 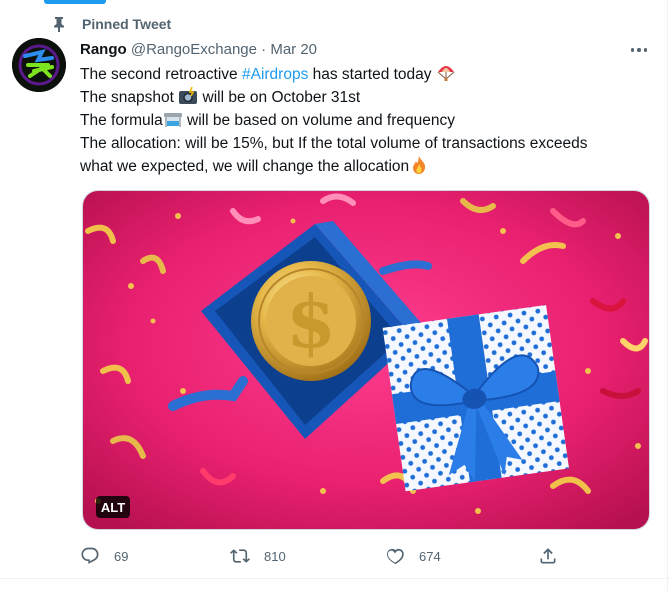 What do you see at coordinates (258, 556) in the screenshot?
I see `retweet-button: 810` at bounding box center [258, 556].